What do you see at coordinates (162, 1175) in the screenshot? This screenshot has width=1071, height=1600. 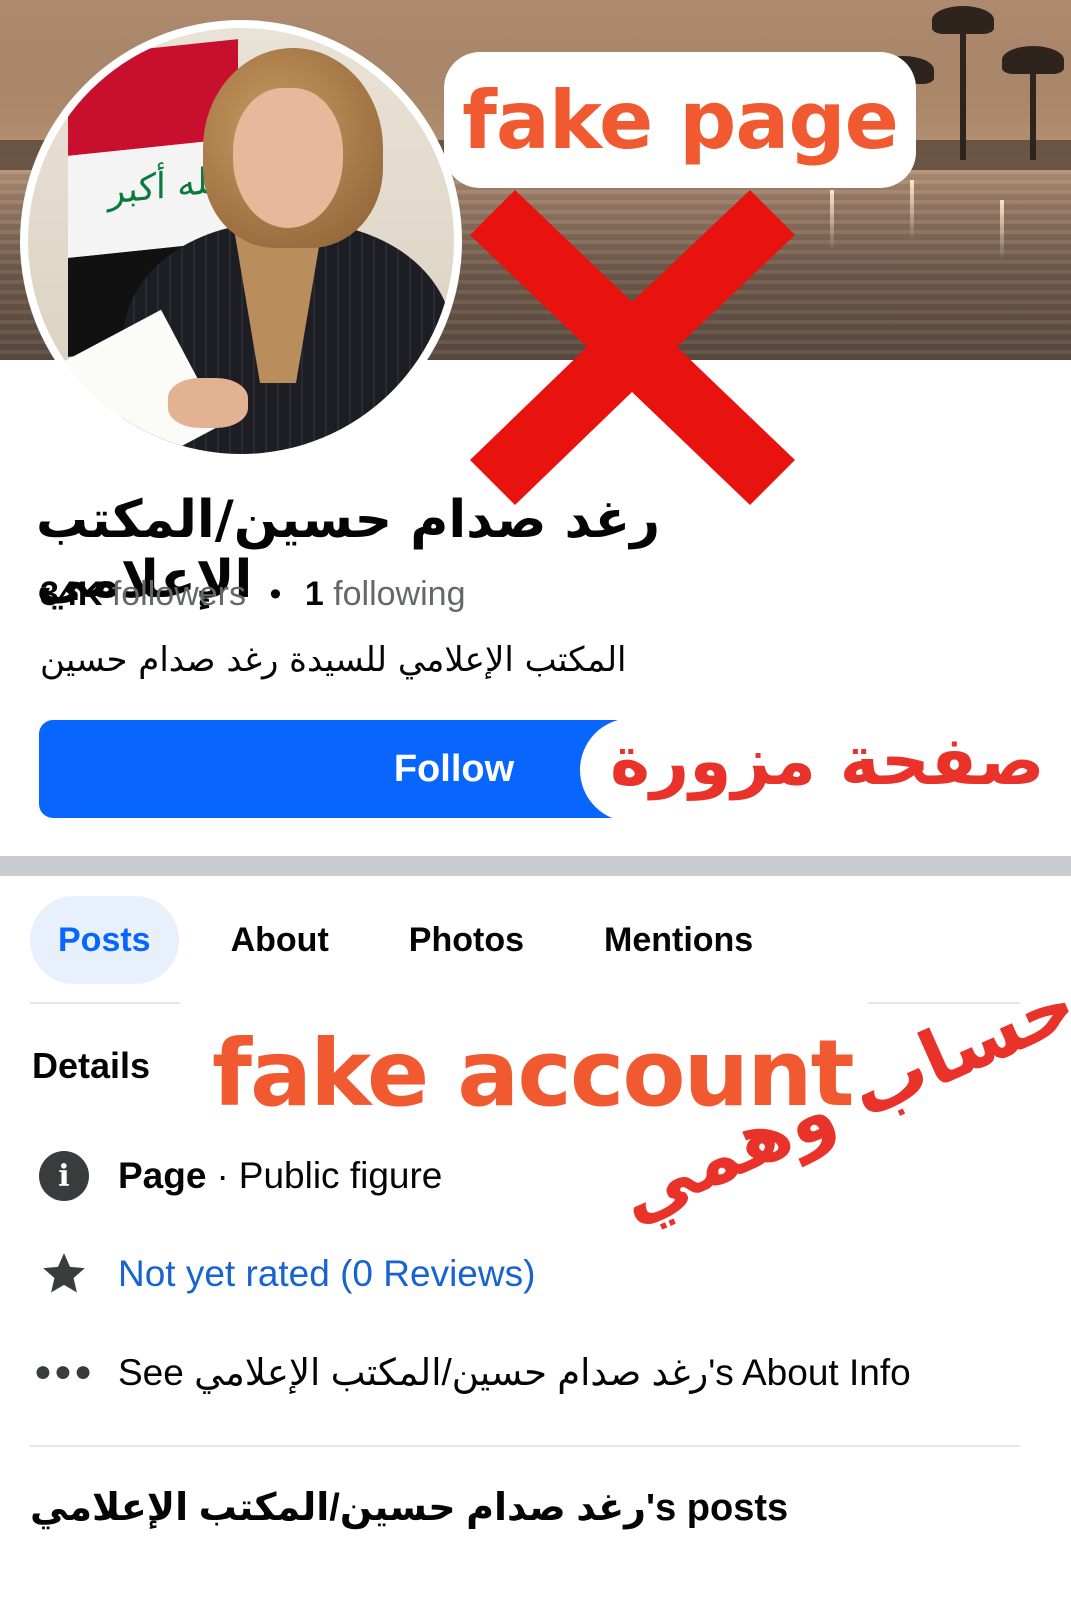 I see `page-type-label: Page` at bounding box center [162, 1175].